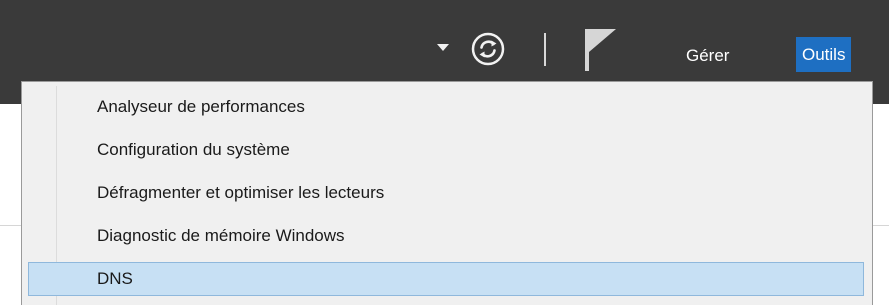 This screenshot has height=305, width=889. Describe the element at coordinates (115, 278) in the screenshot. I see `menu-item-label: DNS` at that location.